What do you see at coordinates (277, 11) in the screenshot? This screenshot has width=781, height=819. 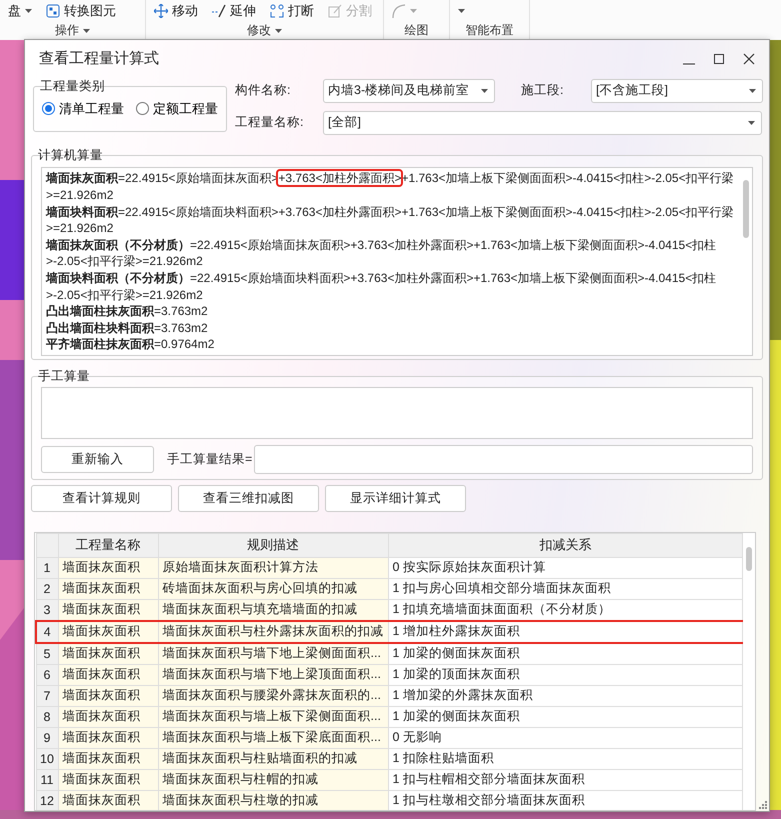 I see `break-icon` at bounding box center [277, 11].